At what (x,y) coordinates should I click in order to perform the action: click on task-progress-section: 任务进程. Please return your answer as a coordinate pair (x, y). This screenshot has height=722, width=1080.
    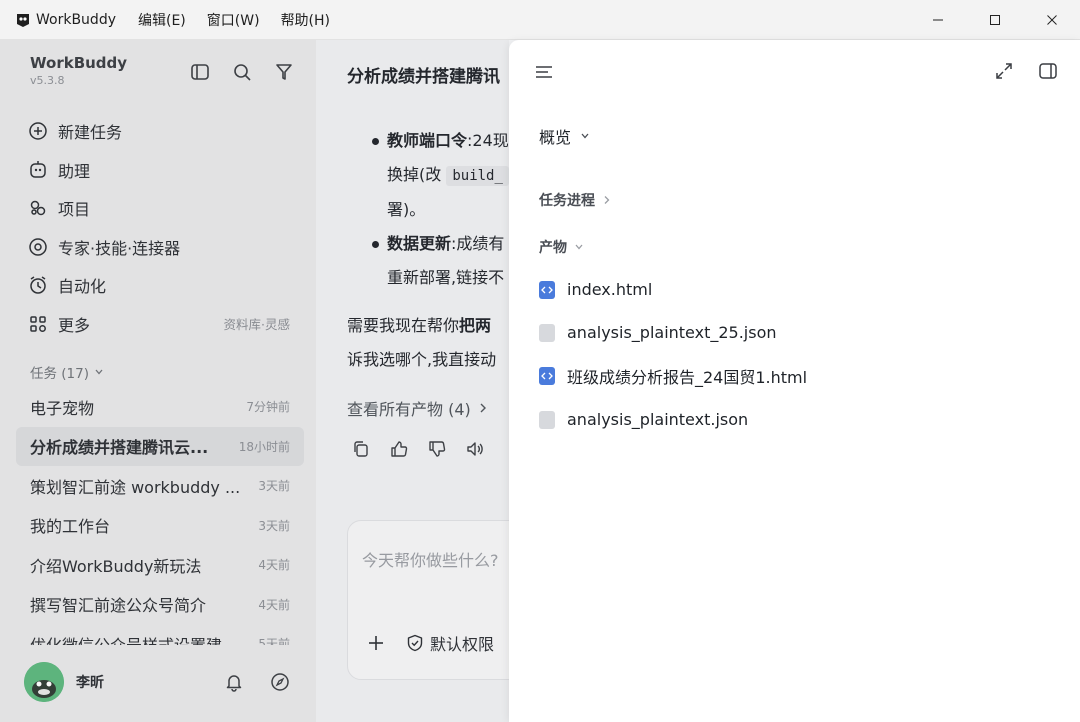
    Looking at the image, I should click on (576, 200).